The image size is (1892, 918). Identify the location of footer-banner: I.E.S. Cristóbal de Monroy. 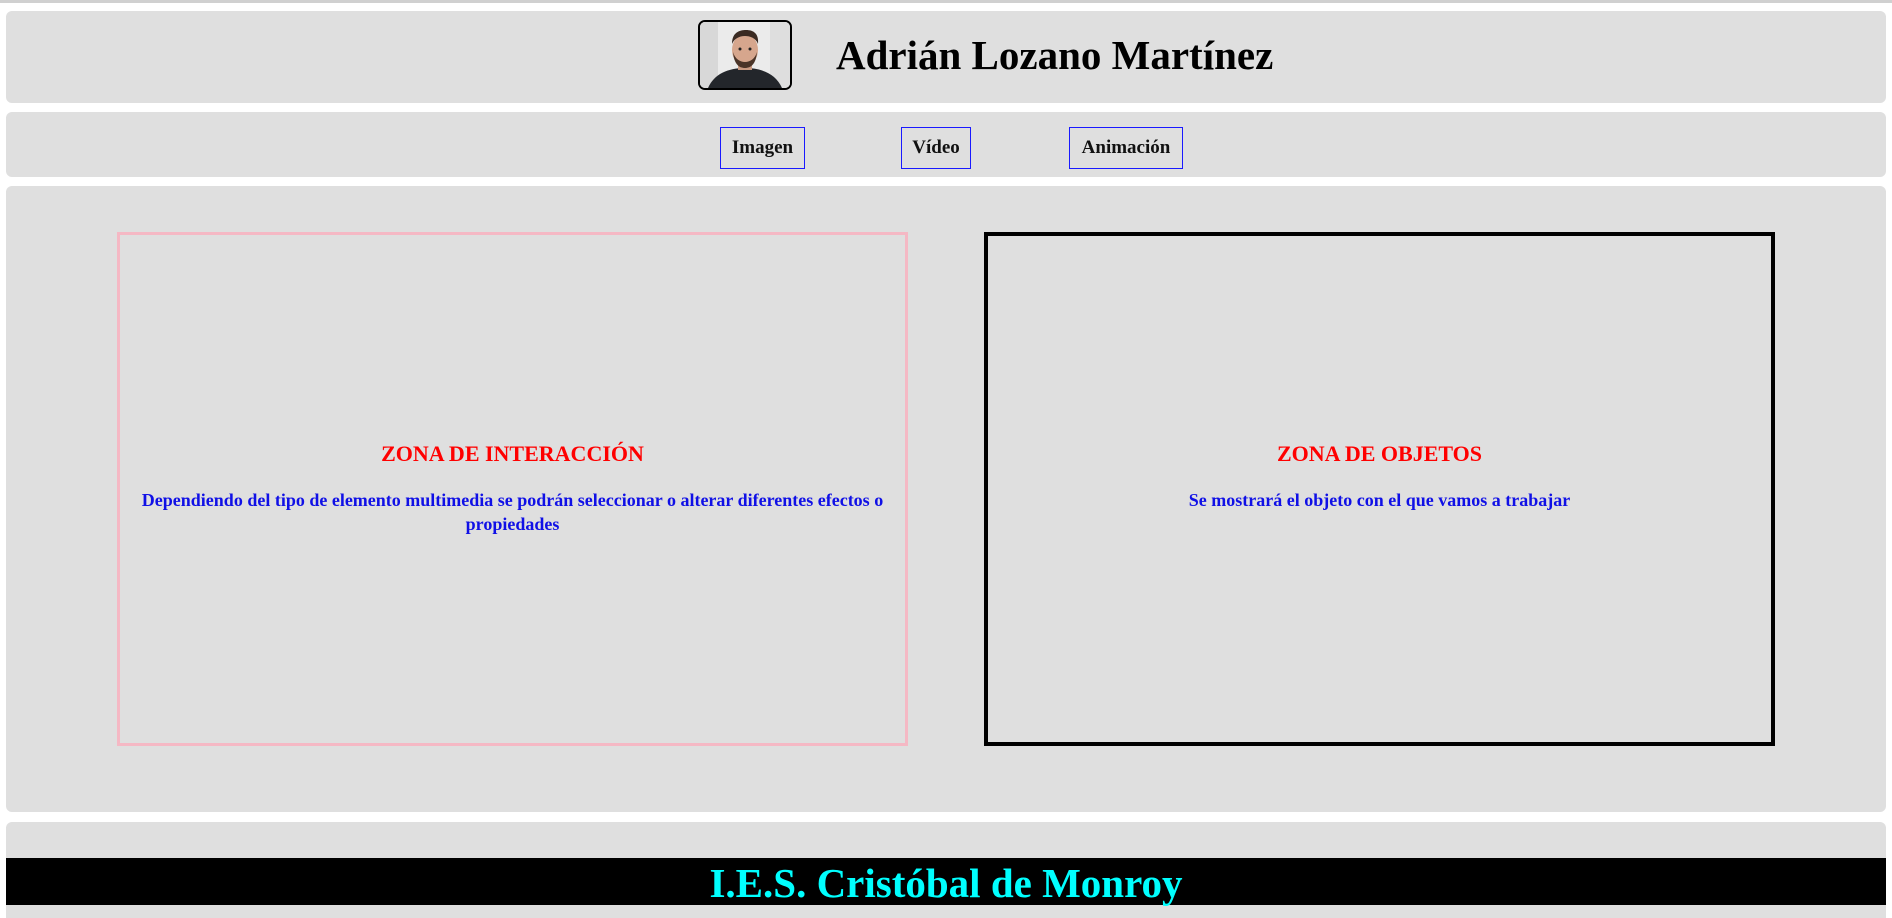
(946, 881).